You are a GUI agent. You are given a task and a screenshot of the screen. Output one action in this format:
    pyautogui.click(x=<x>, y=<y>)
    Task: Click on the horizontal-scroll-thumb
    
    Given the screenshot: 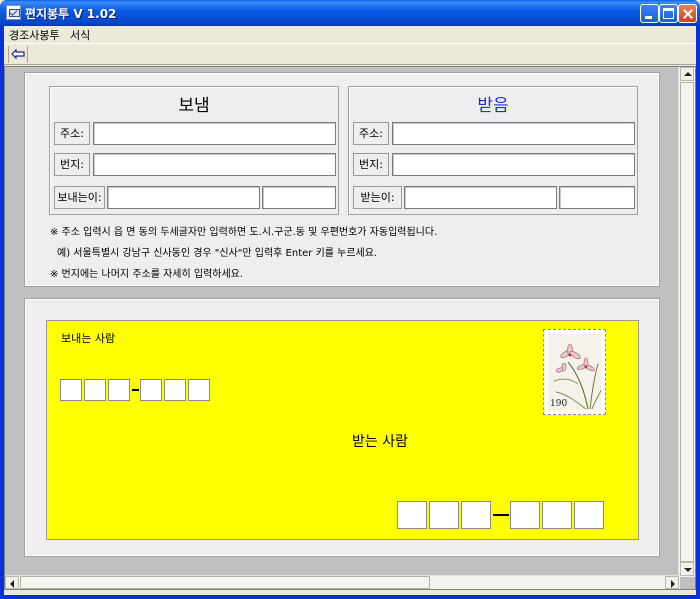 What is the action you would take?
    pyautogui.click(x=225, y=582)
    